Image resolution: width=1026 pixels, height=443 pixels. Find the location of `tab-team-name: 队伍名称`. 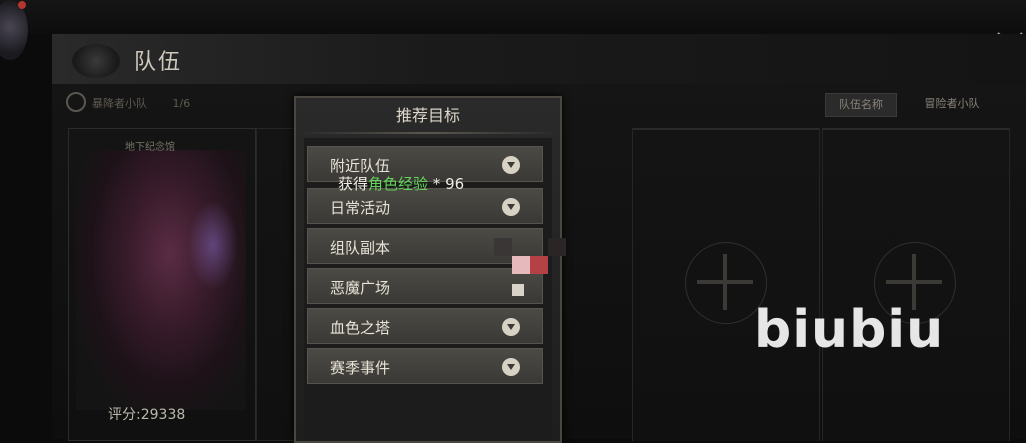

tab-team-name: 队伍名称 is located at coordinates (861, 105).